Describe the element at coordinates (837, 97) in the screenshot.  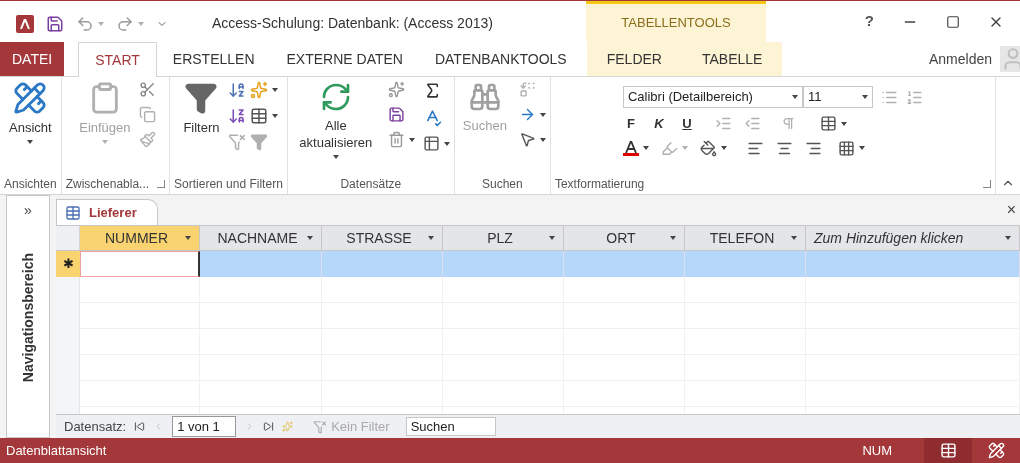
I see `font-size-dropdown: 11` at that location.